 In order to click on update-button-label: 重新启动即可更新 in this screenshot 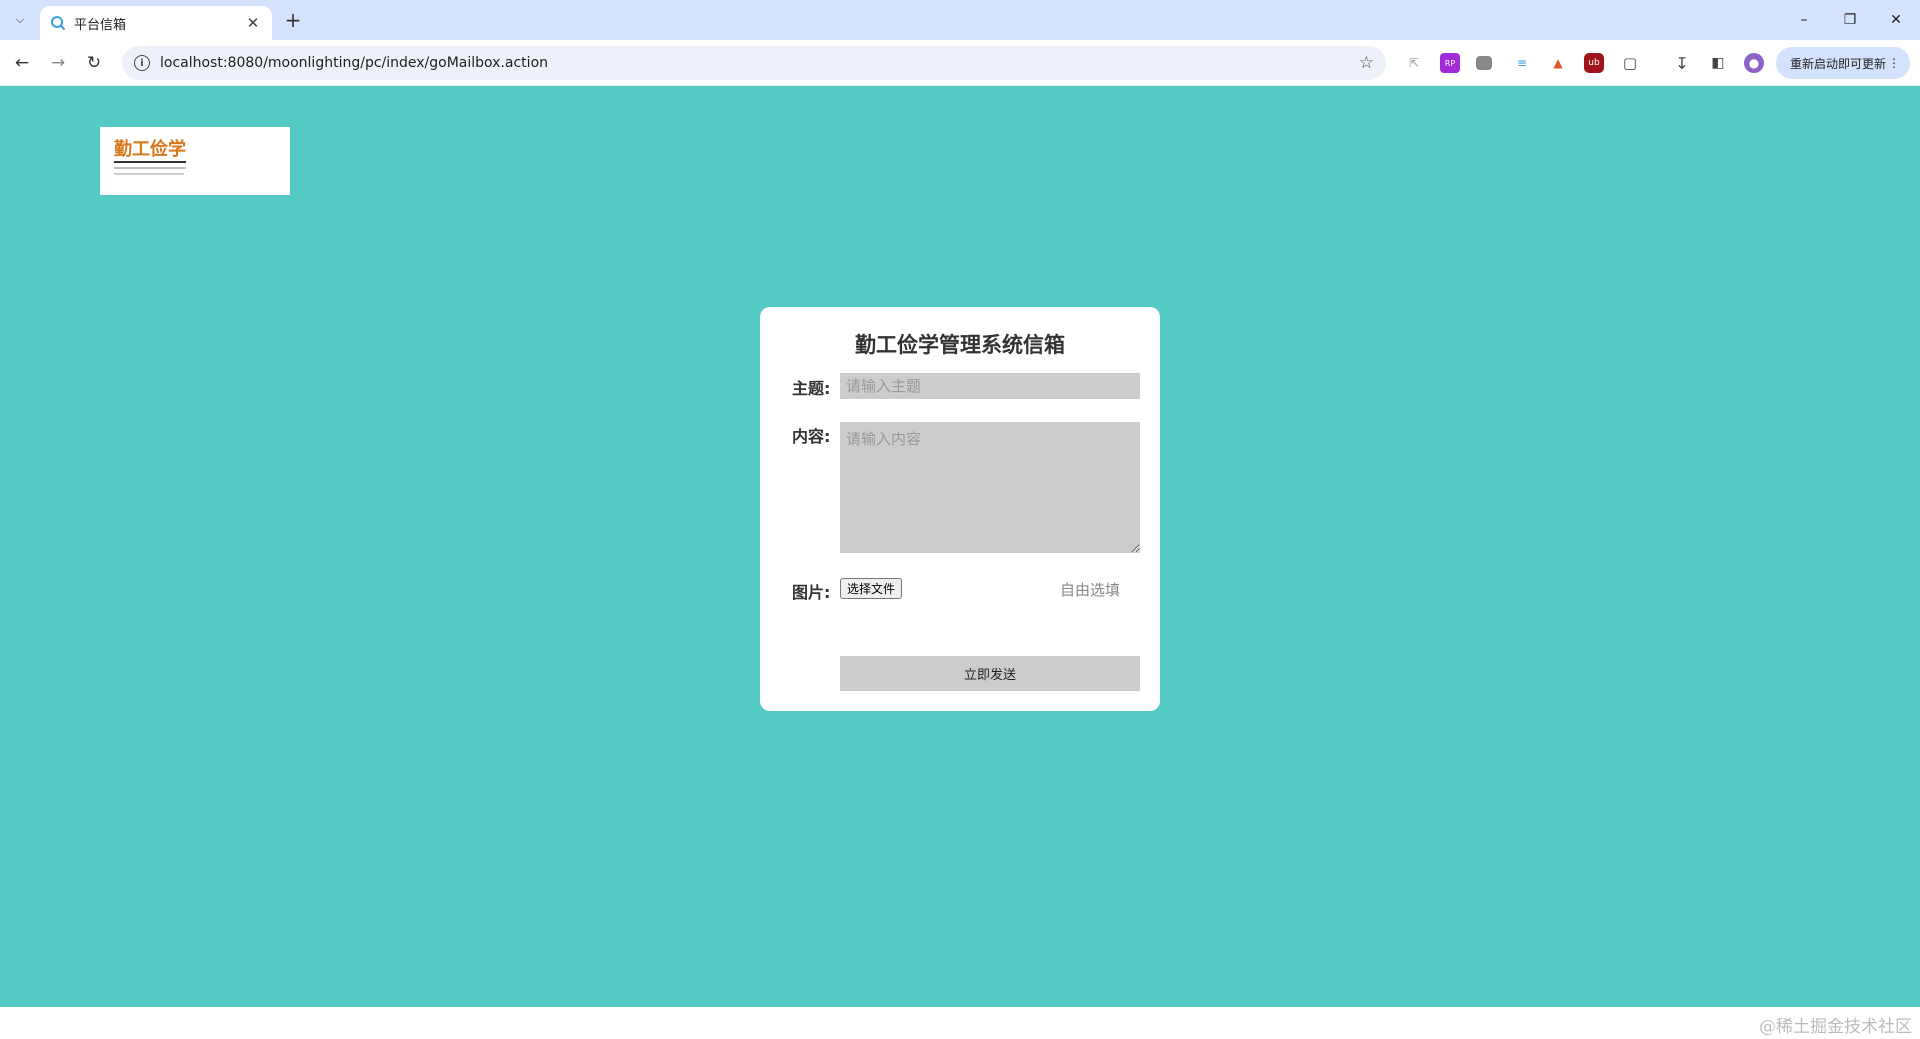, I will do `click(1838, 63)`.